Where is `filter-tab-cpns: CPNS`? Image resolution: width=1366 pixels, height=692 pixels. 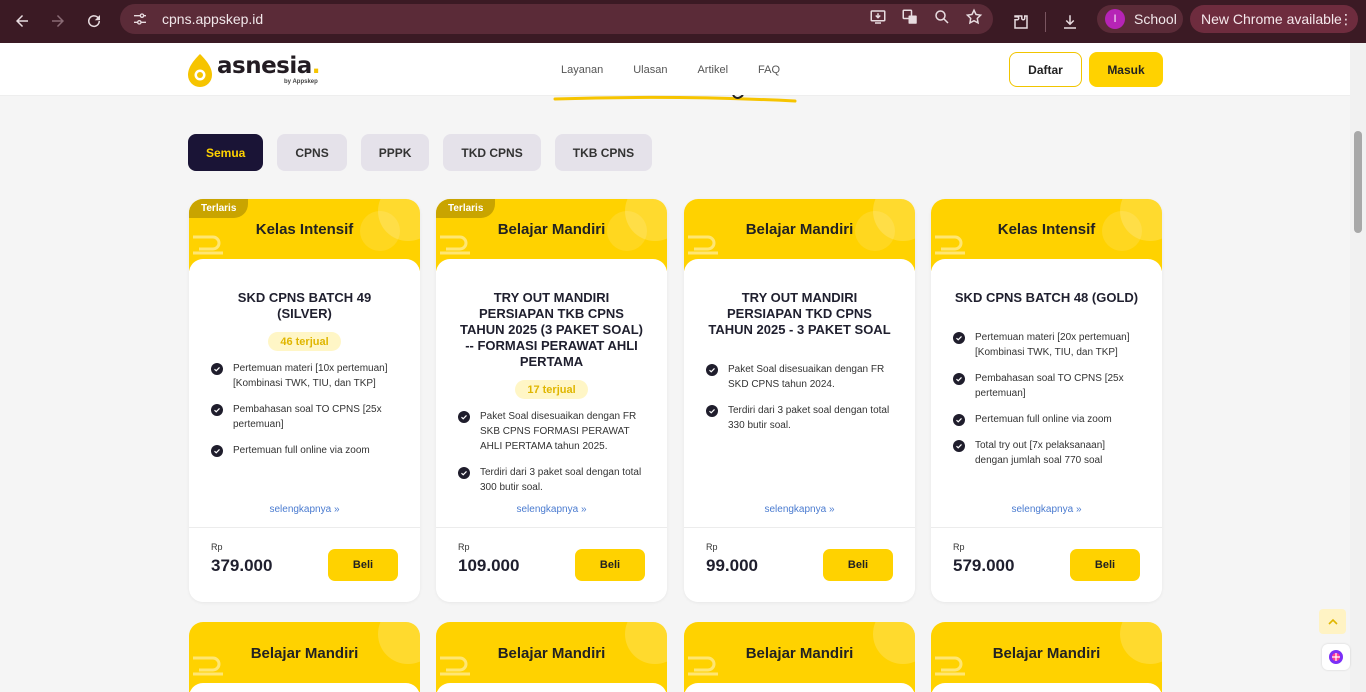
filter-tab-cpns: CPNS is located at coordinates (312, 152).